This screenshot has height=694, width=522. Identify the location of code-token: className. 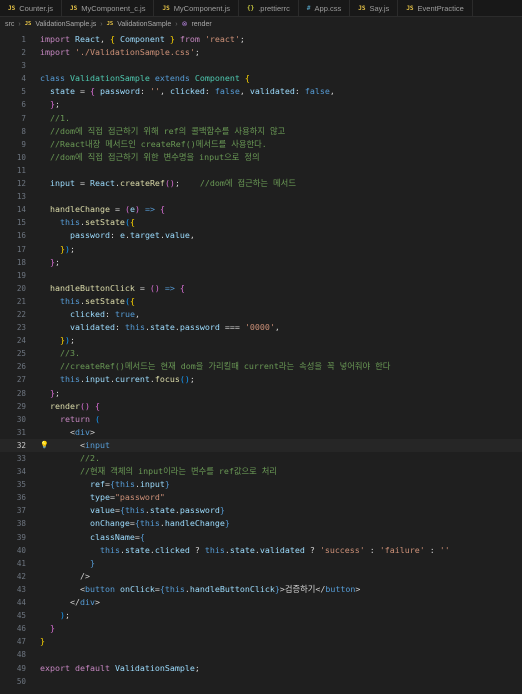
(112, 536).